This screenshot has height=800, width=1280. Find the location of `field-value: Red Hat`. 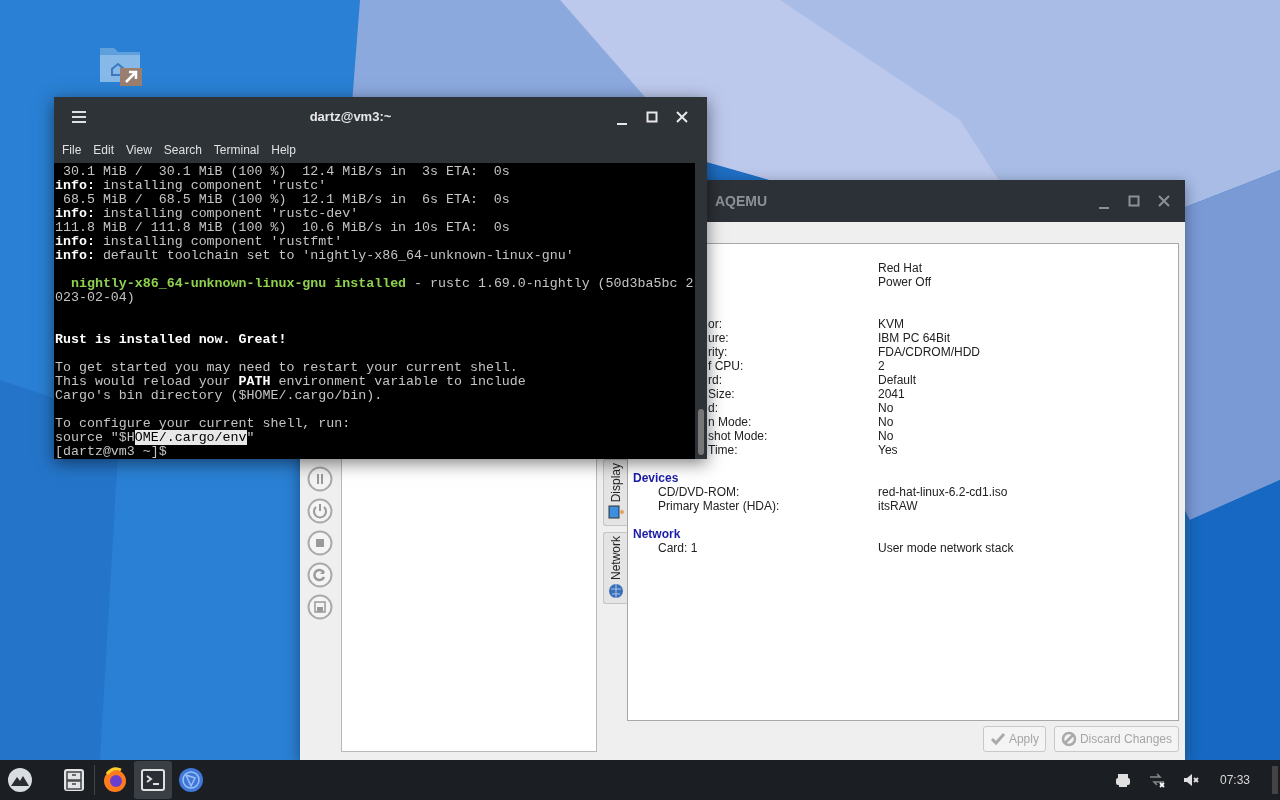

field-value: Red Hat is located at coordinates (900, 268).